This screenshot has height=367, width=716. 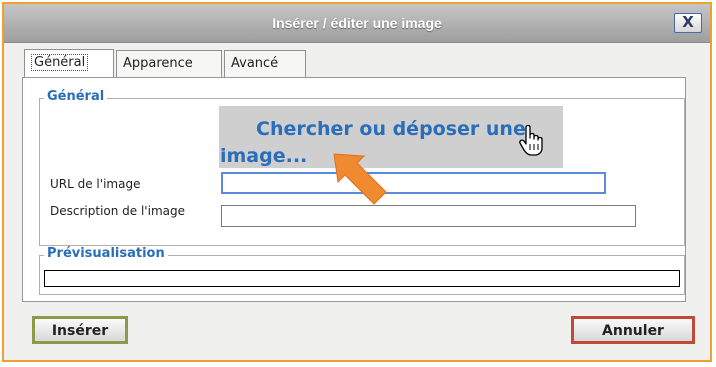 What do you see at coordinates (360, 179) in the screenshot?
I see `annotation-arrow-icon` at bounding box center [360, 179].